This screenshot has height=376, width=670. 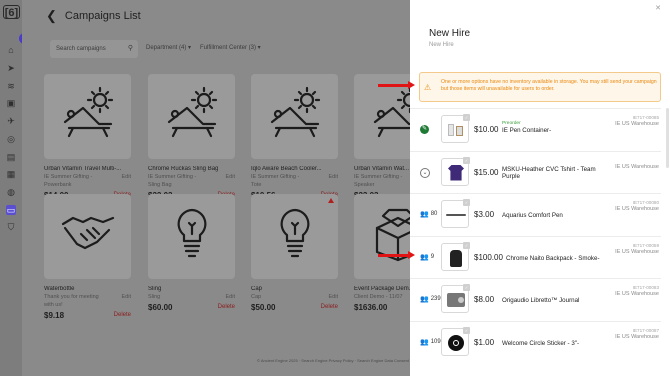 I want to click on campaign-card: Sling Sling Edit $60.00 Delete, so click(x=191, y=253).